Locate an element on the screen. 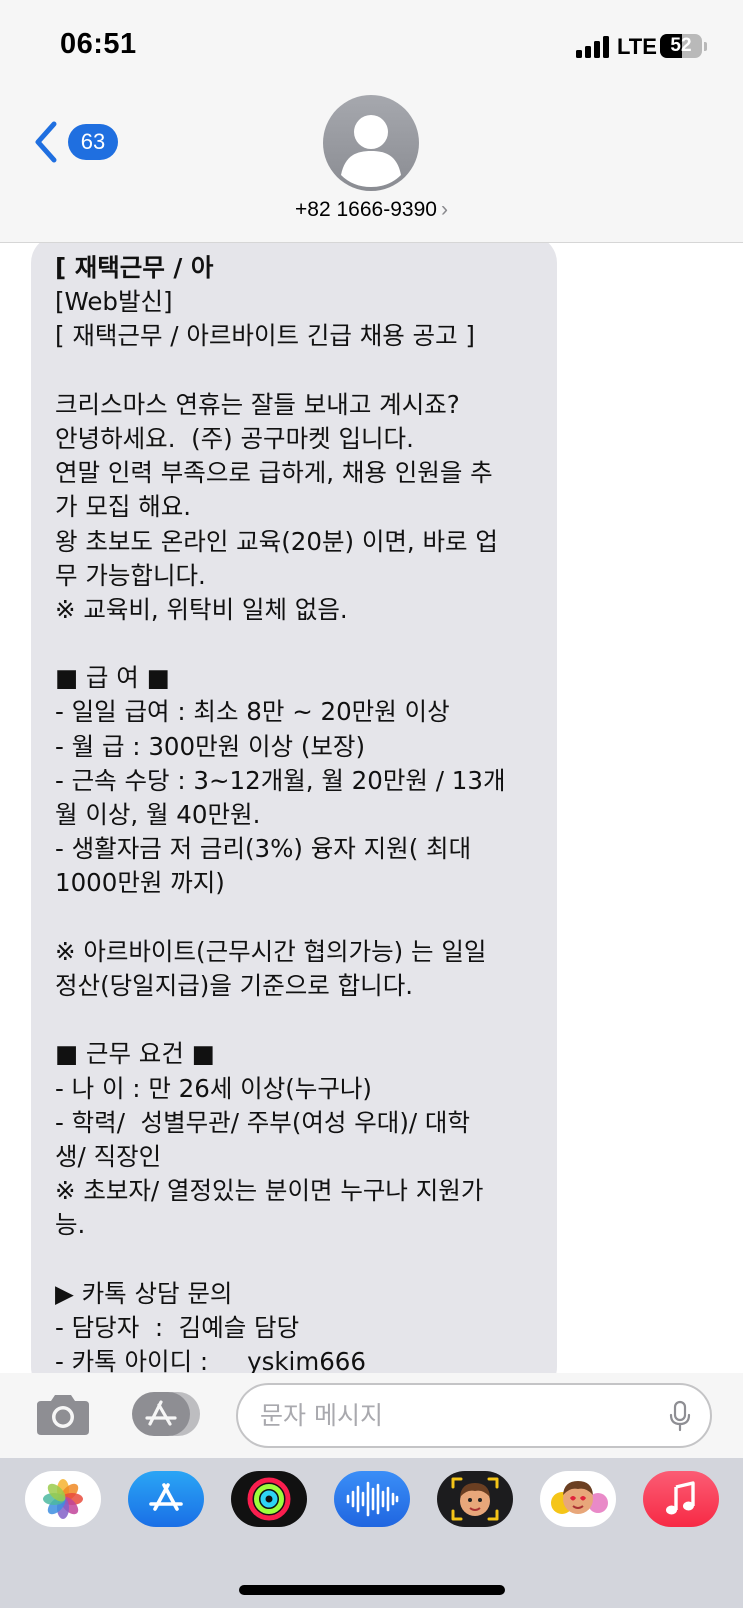  avatar is located at coordinates (371, 143).